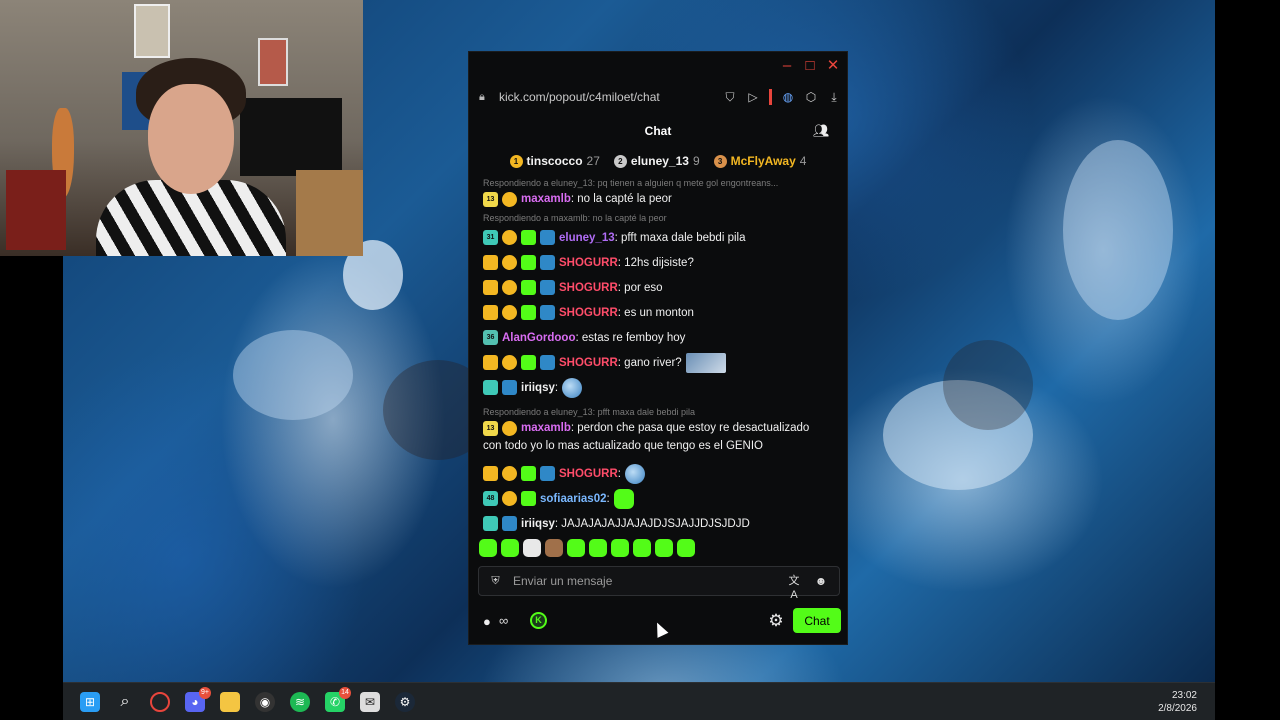 The image size is (1280, 720). What do you see at coordinates (705, 362) in the screenshot?
I see `image-emote` at bounding box center [705, 362].